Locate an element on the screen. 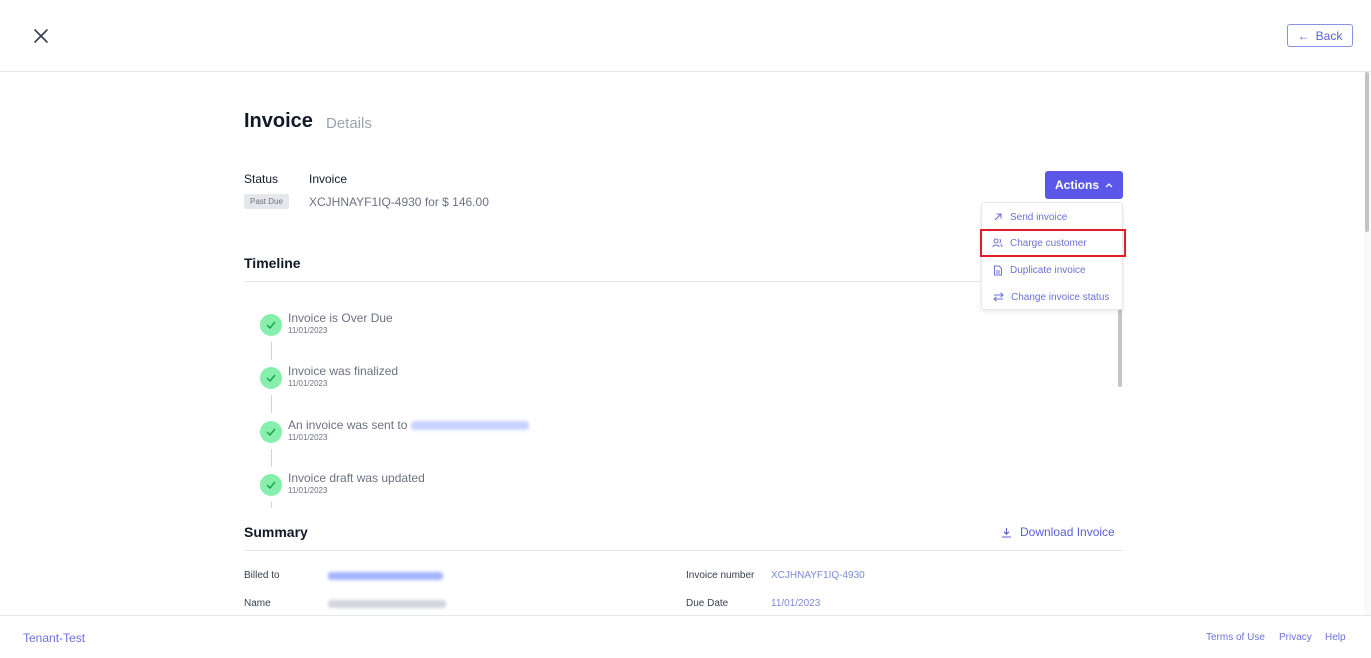 The image size is (1371, 658). close-button is located at coordinates (41, 36).